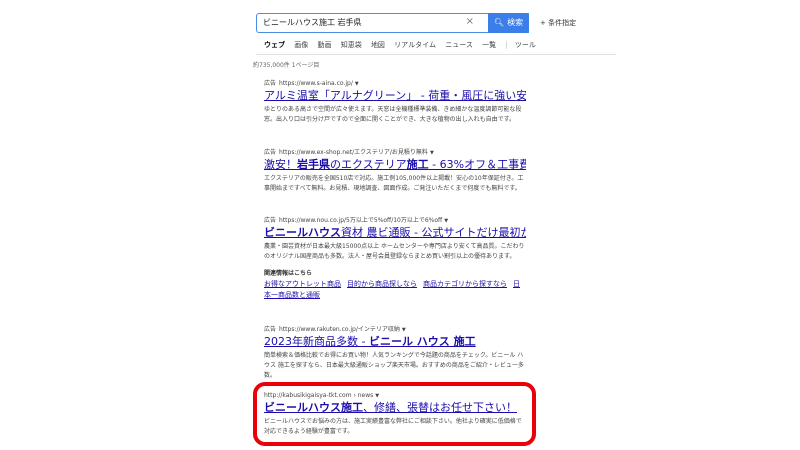 Image resolution: width=800 pixels, height=450 pixels. Describe the element at coordinates (301, 45) in the screenshot. I see `tab-images: 画像` at that location.